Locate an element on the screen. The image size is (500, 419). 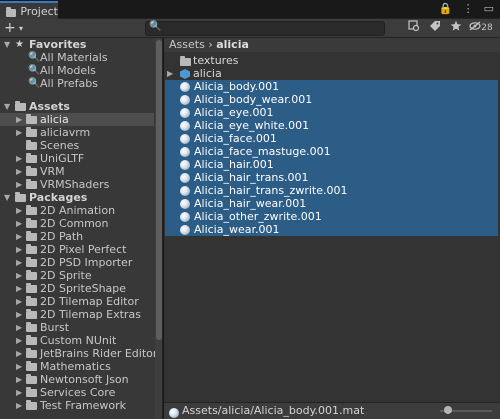
breadcrumb-root: Assets is located at coordinates (187, 44).